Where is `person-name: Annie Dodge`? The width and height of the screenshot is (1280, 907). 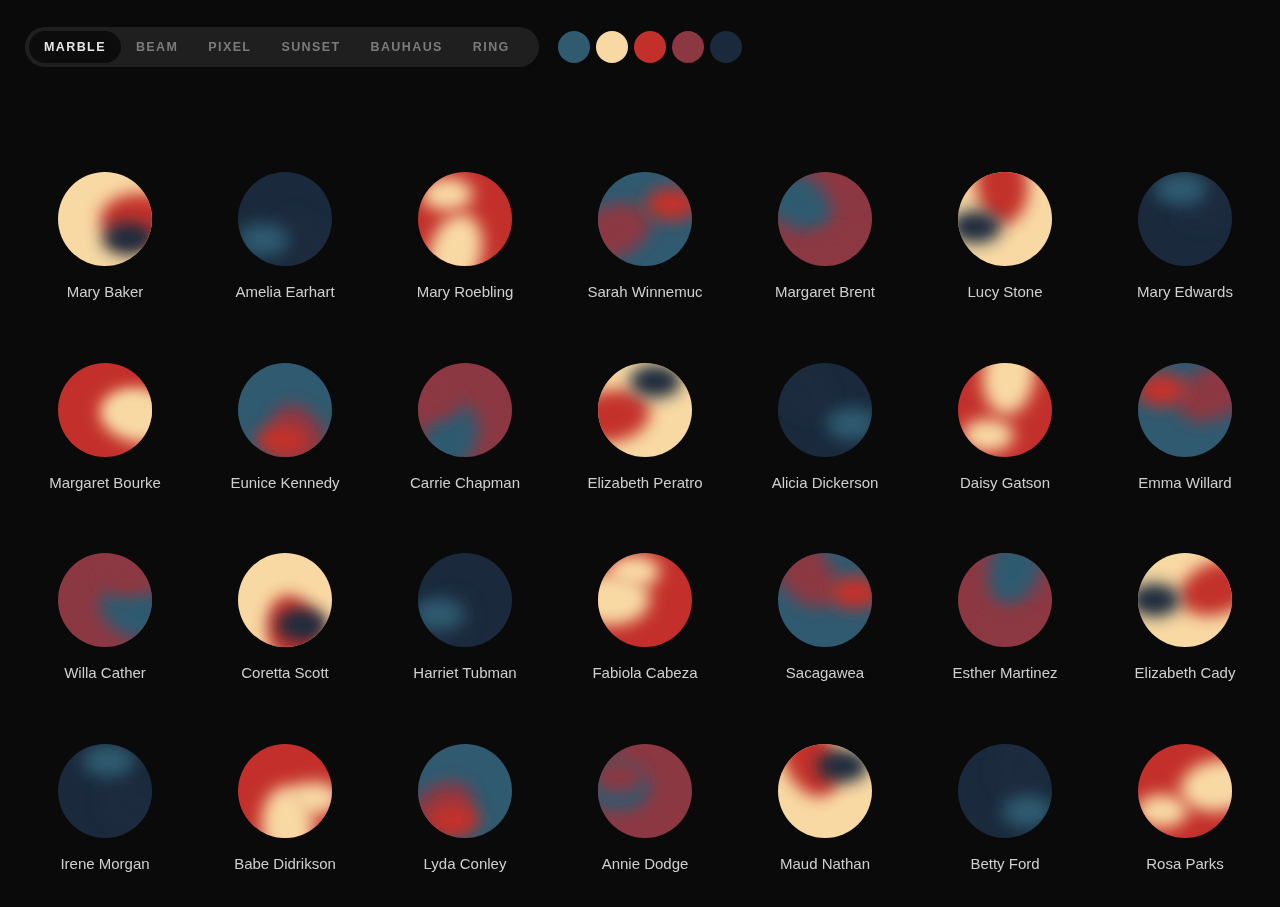
person-name: Annie Dodge is located at coordinates (645, 863).